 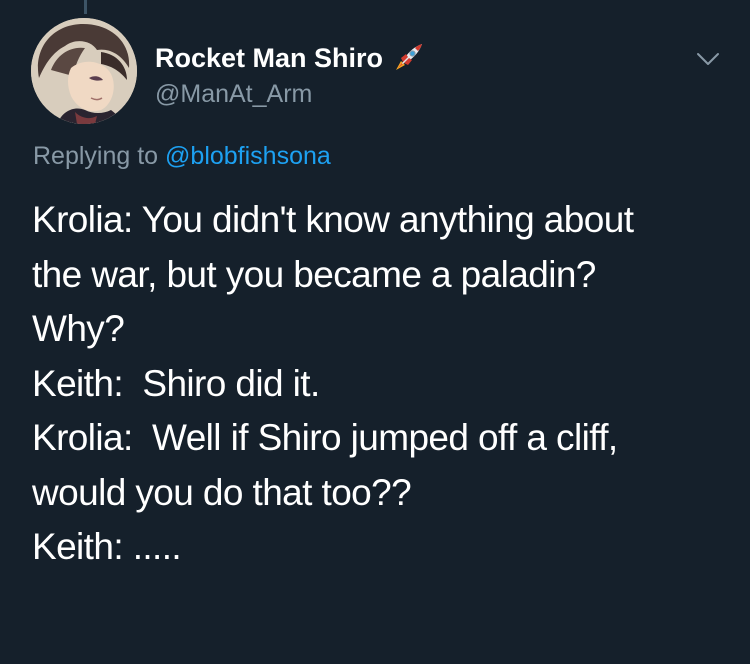 I want to click on author-name-row: Rocket Man Shiro, so click(x=290, y=58).